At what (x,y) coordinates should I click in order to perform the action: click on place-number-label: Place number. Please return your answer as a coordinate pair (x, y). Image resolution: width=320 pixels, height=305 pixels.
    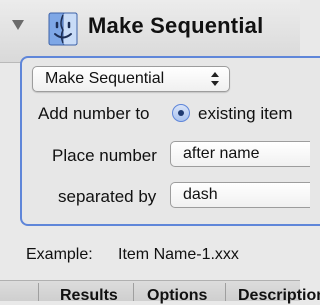
    Looking at the image, I should click on (104, 155).